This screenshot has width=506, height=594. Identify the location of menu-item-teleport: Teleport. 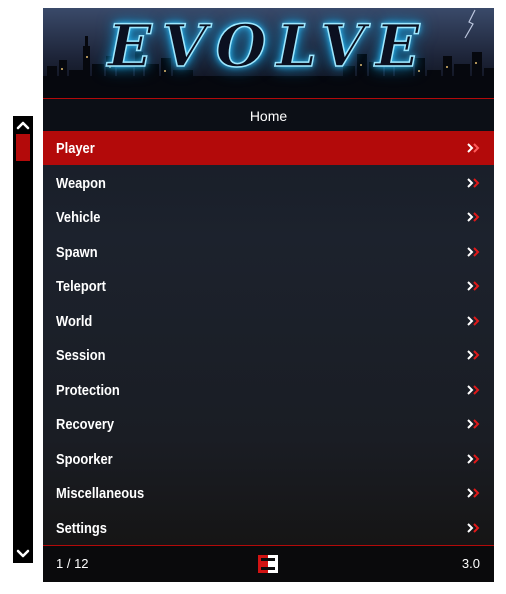
(268, 286).